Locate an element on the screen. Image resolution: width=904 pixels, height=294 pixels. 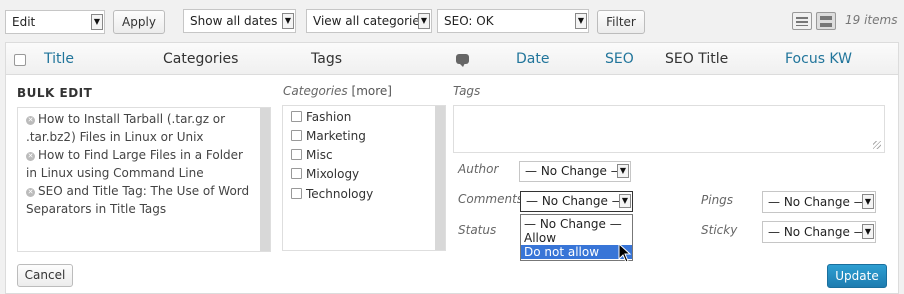
categories-filter-select: View all categories ▼ is located at coordinates (369, 21).